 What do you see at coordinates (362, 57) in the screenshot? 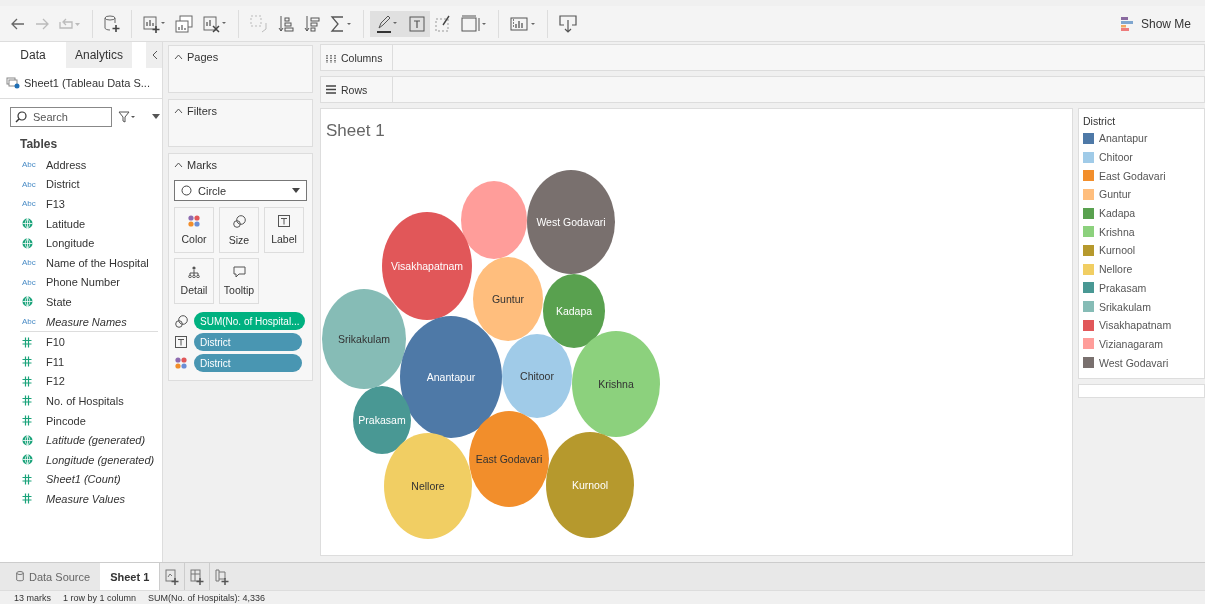
I see `shelf-label: Columns` at bounding box center [362, 57].